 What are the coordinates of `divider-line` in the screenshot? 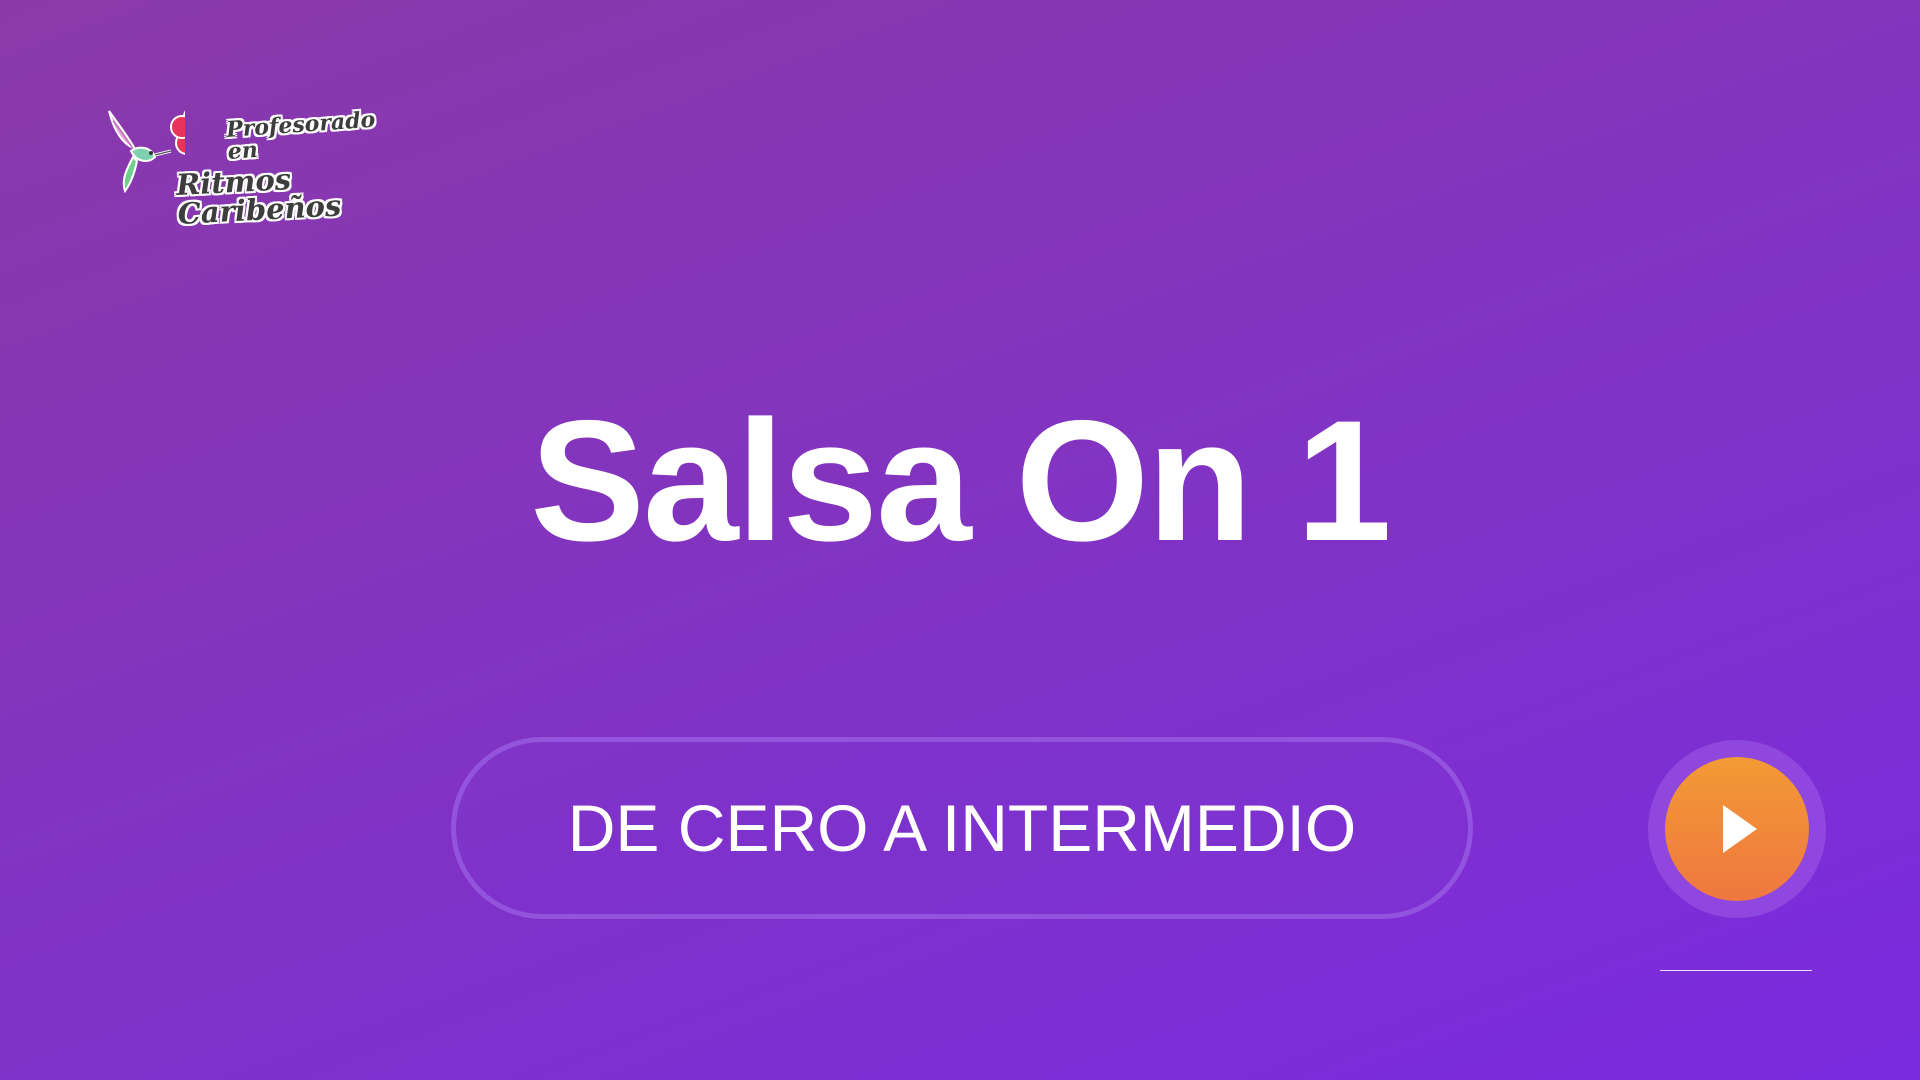 It's located at (1736, 970).